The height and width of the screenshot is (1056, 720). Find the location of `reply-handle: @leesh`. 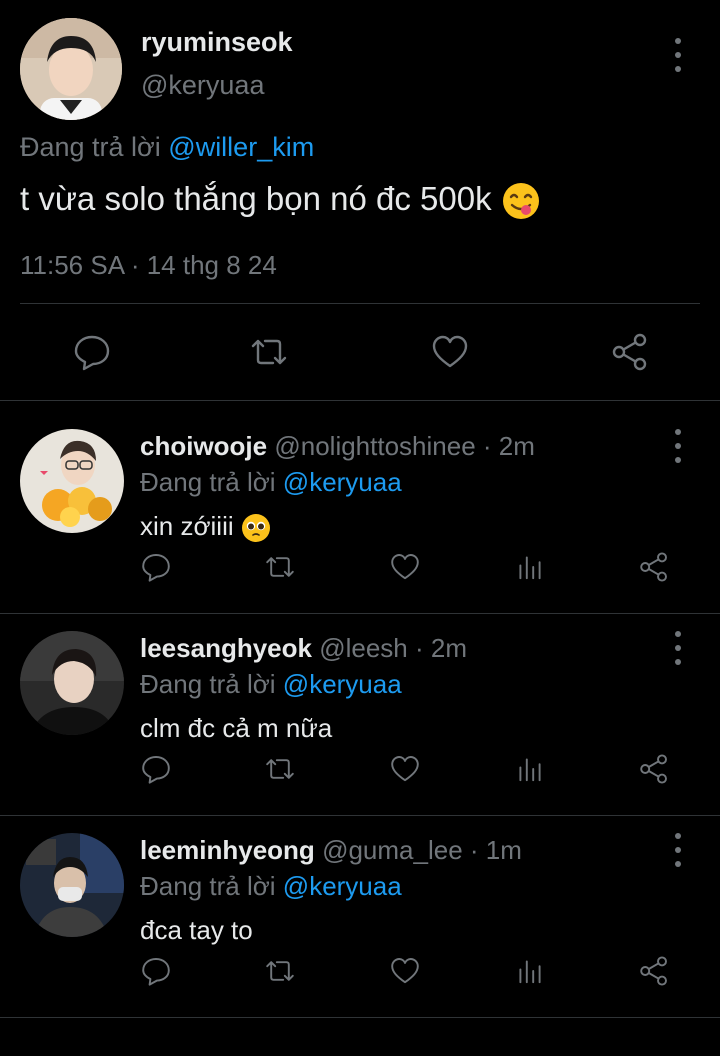

reply-handle: @leesh is located at coordinates (363, 648).